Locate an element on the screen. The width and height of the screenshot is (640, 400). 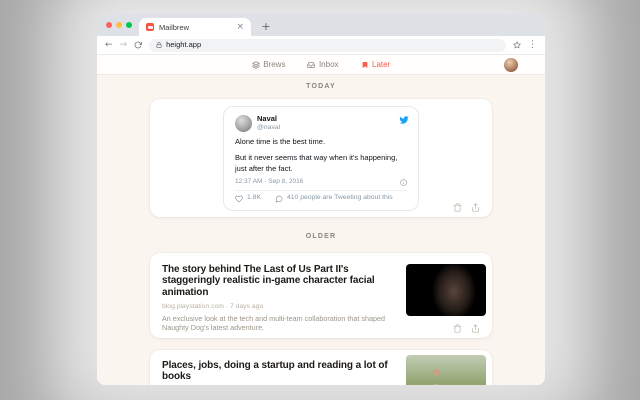
nav-brews: Brews is located at coordinates (269, 64).